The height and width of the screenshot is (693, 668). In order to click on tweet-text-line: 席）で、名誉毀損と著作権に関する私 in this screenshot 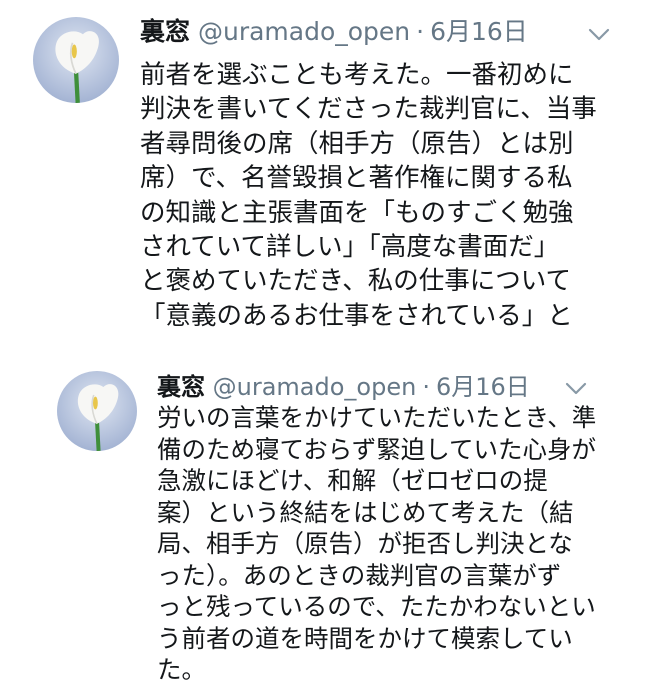, I will do `click(356, 178)`.